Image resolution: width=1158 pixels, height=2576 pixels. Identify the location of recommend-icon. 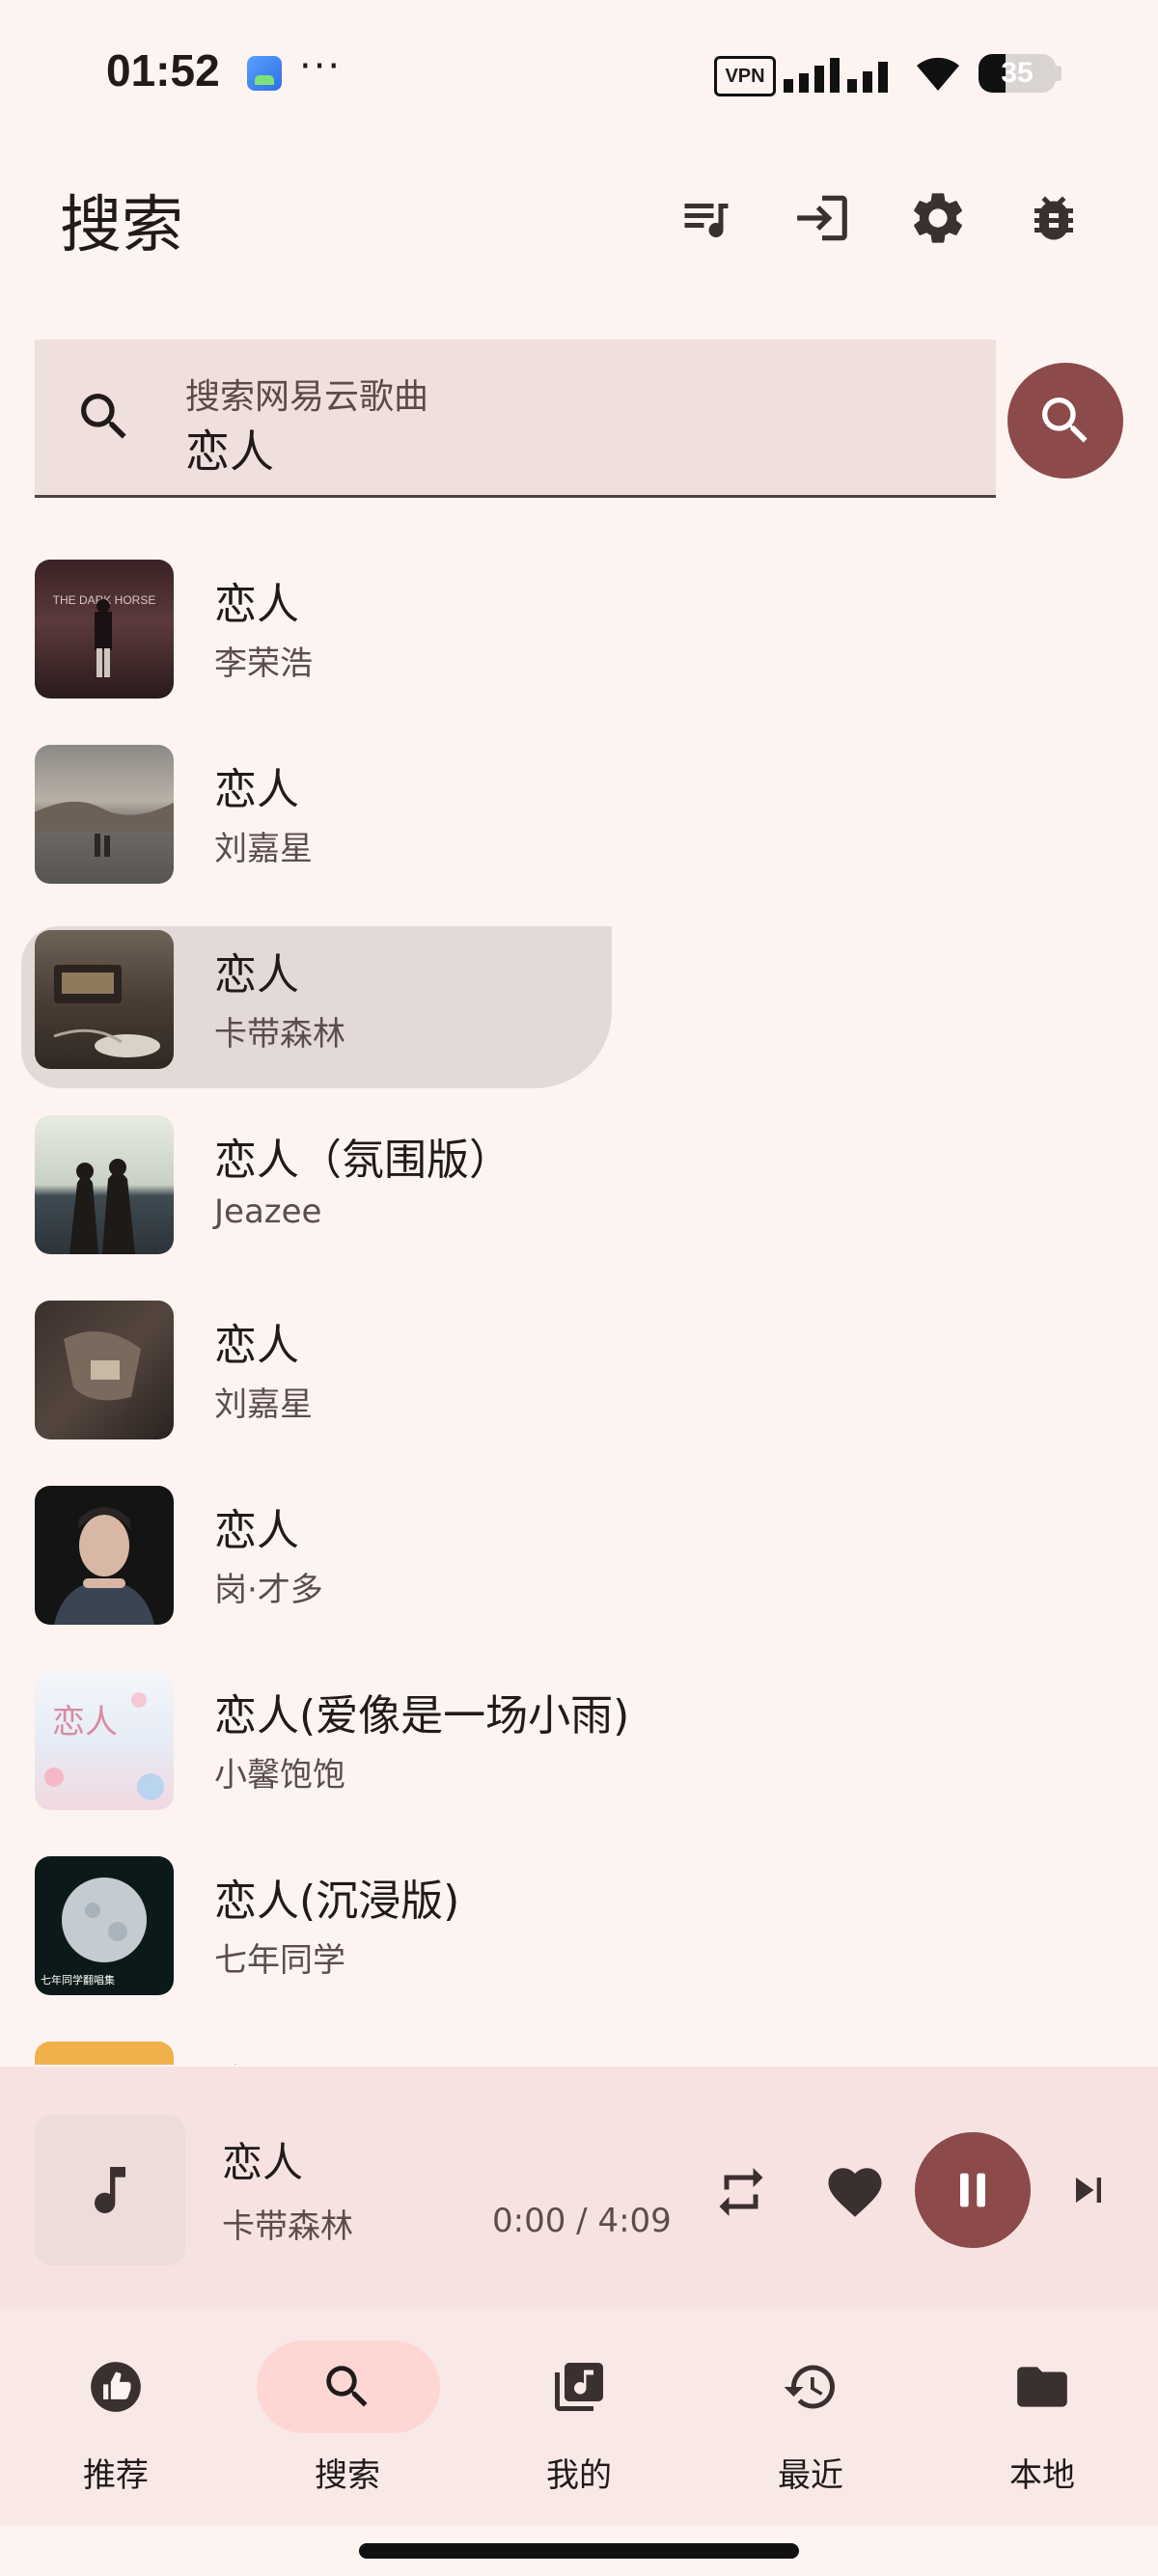
(115, 2386).